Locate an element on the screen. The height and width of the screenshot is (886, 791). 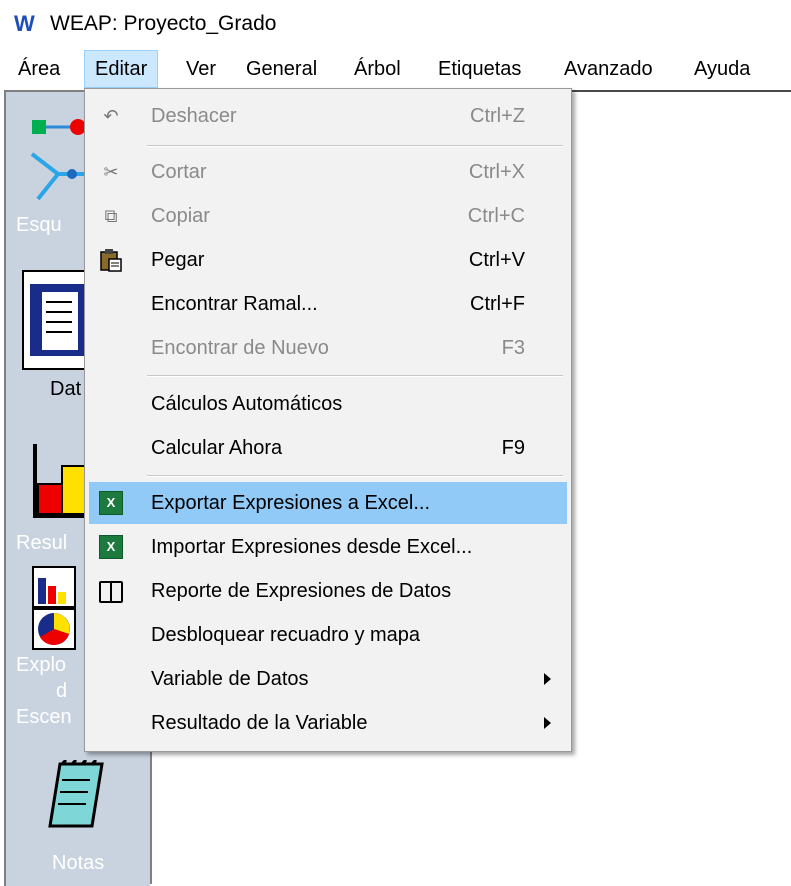
results-icon is located at coordinates (62, 481).